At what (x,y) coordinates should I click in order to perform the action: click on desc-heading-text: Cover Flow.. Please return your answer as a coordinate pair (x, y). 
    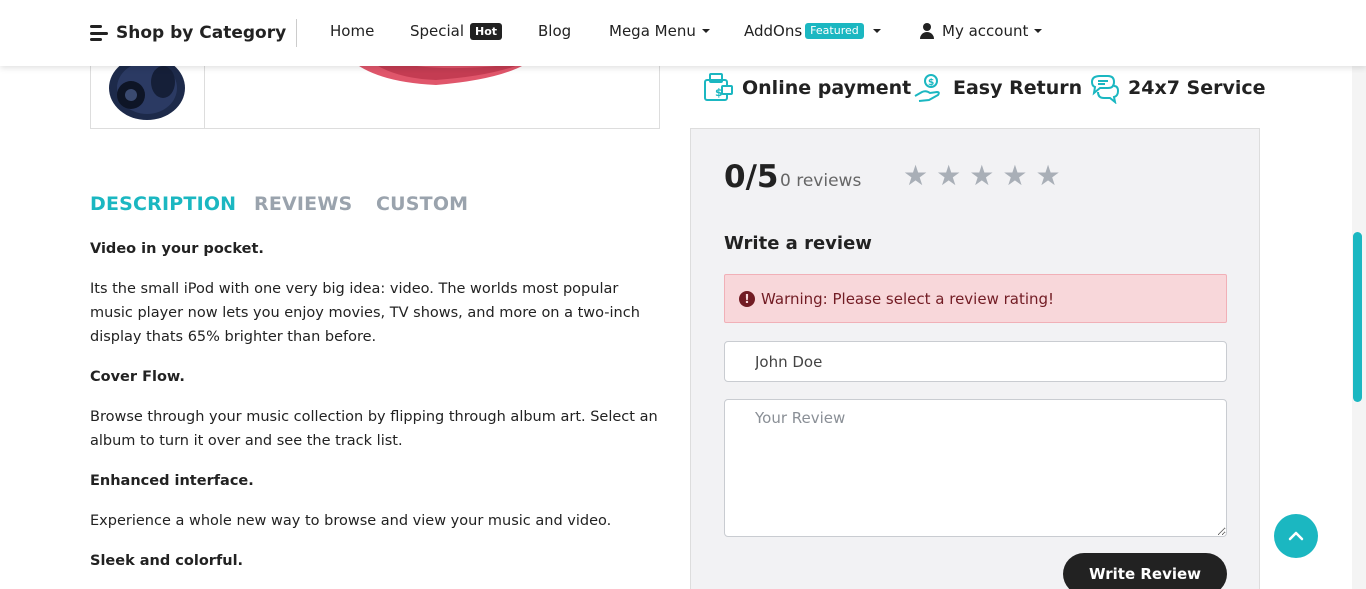
    Looking at the image, I should click on (137, 377).